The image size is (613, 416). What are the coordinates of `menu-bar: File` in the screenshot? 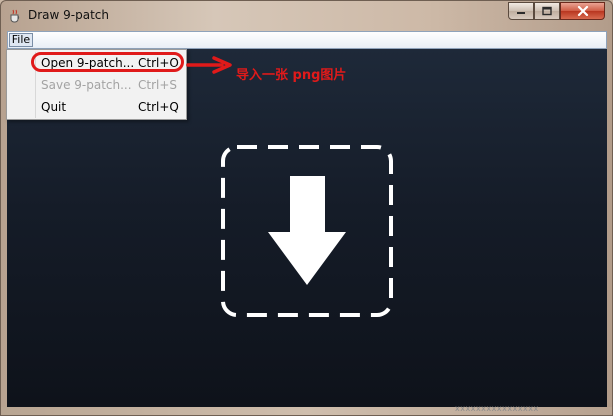 It's located at (307, 40).